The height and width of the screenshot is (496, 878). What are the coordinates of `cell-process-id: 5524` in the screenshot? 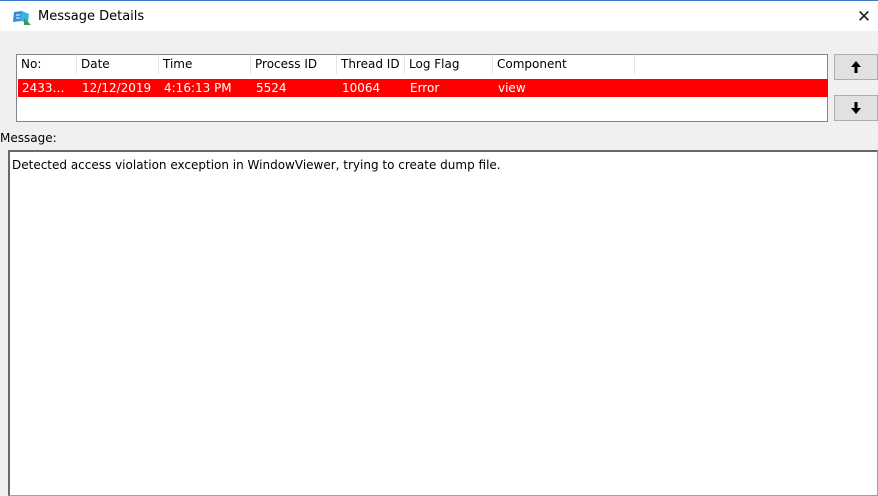 It's located at (271, 88).